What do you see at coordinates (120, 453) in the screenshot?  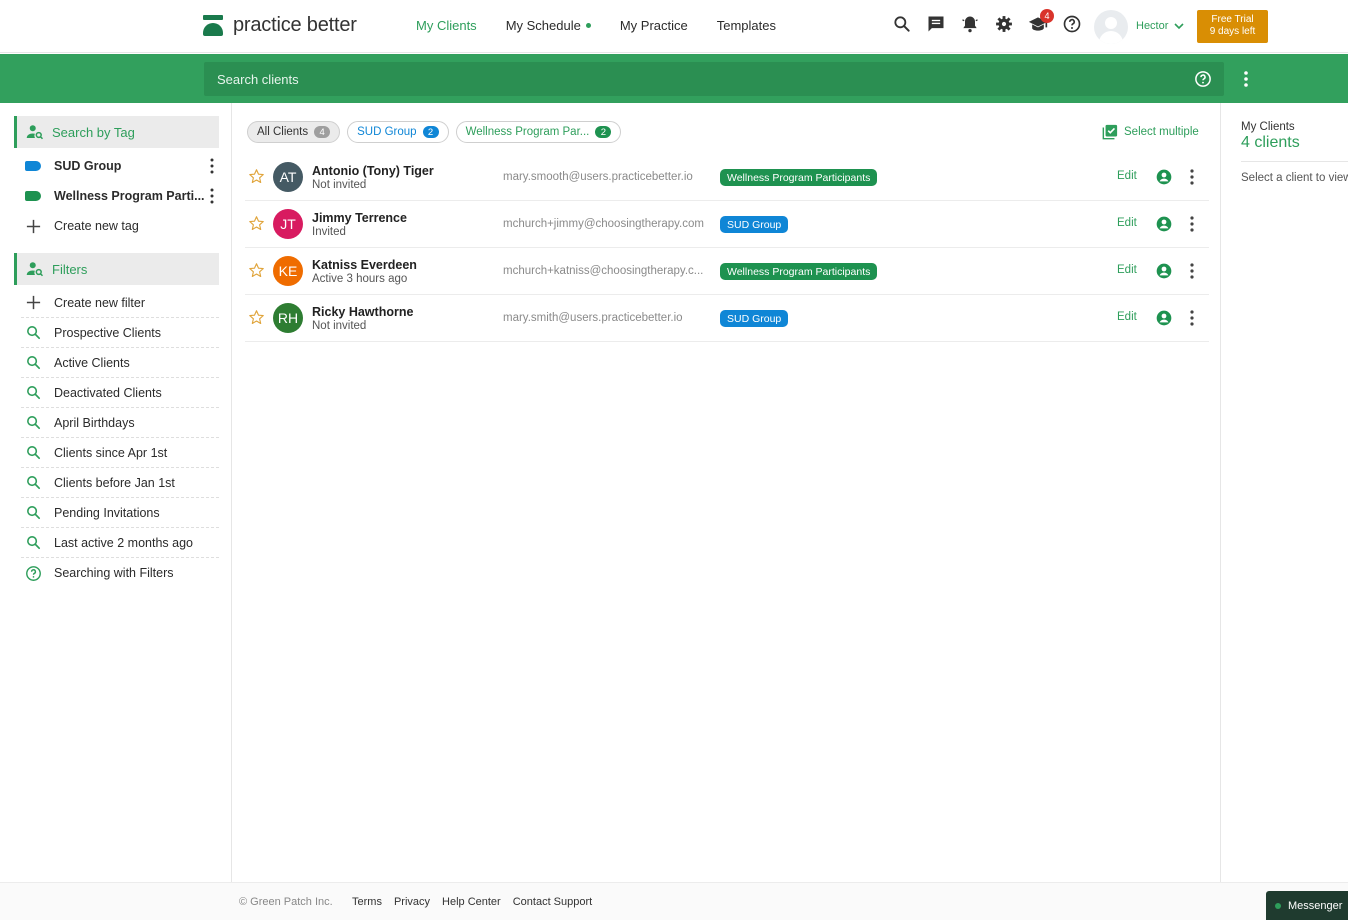 I see `sidebar-filter-item: Clients since Apr 1st` at bounding box center [120, 453].